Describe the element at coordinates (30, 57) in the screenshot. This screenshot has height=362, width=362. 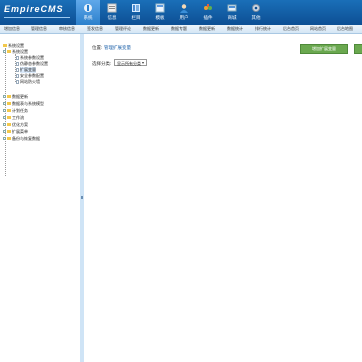
I see `tree-leaf-system-params: 系统参数设置` at that location.